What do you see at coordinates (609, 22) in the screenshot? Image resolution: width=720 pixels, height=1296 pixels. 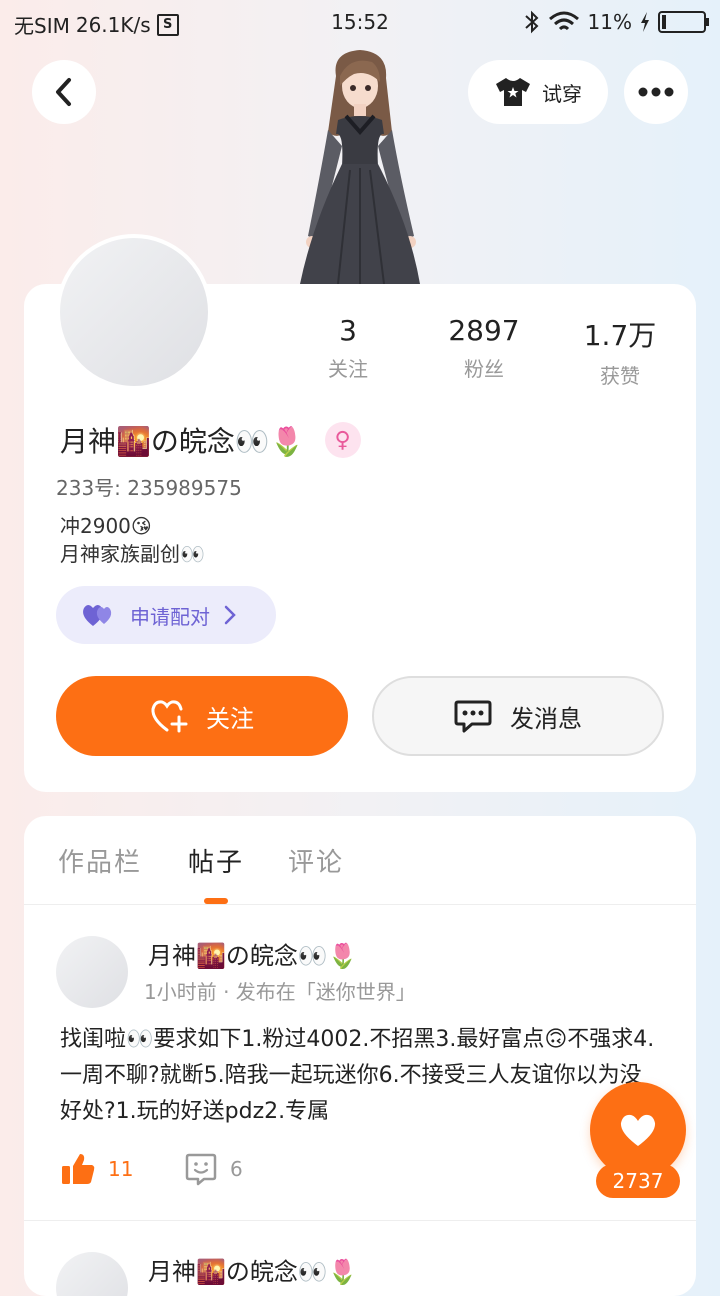 I see `battery-percent: 11%` at bounding box center [609, 22].